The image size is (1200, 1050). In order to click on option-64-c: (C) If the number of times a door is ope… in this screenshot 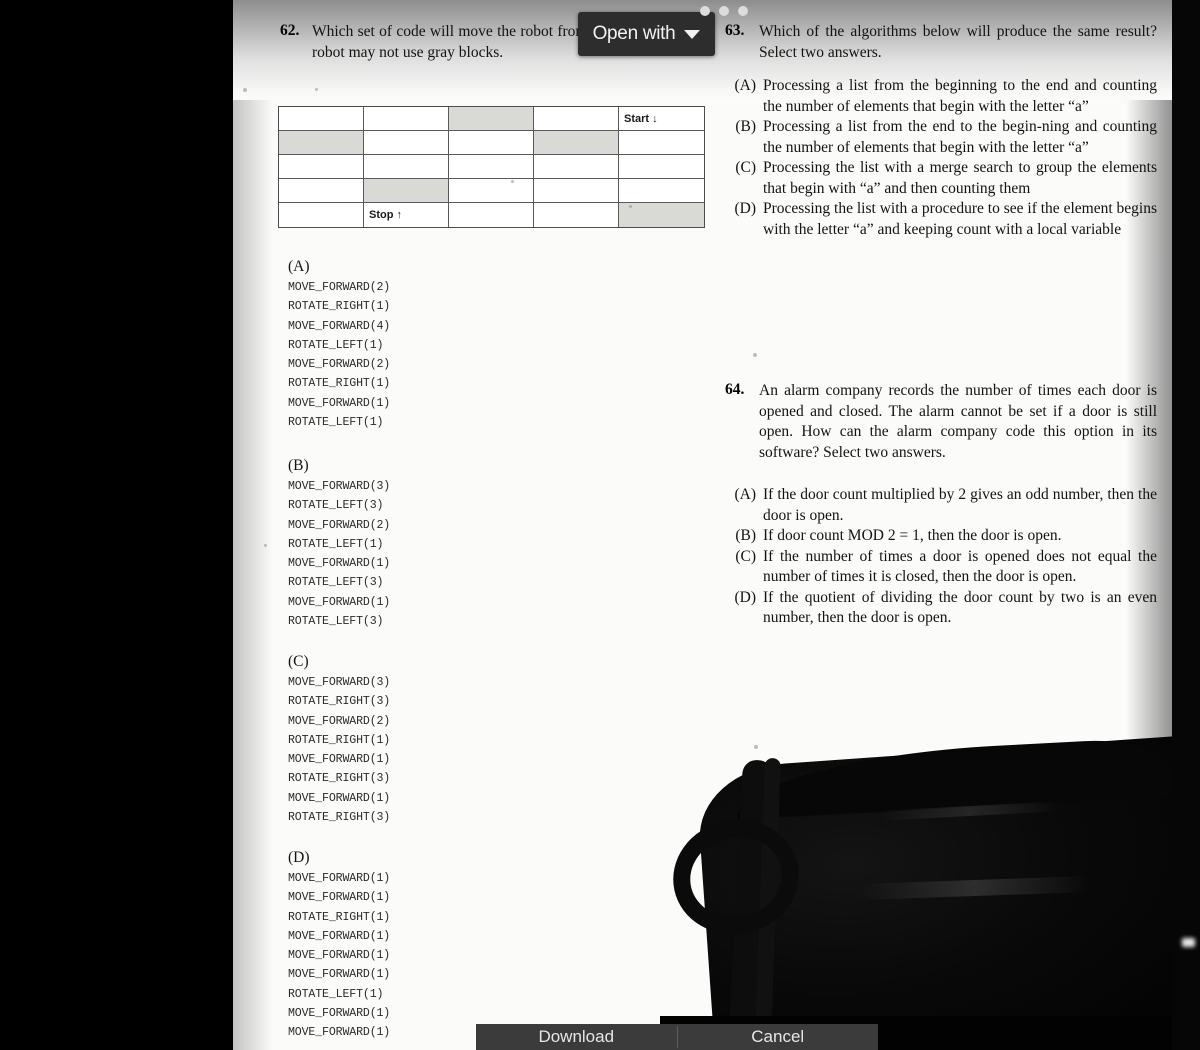, I will do `click(941, 567)`.